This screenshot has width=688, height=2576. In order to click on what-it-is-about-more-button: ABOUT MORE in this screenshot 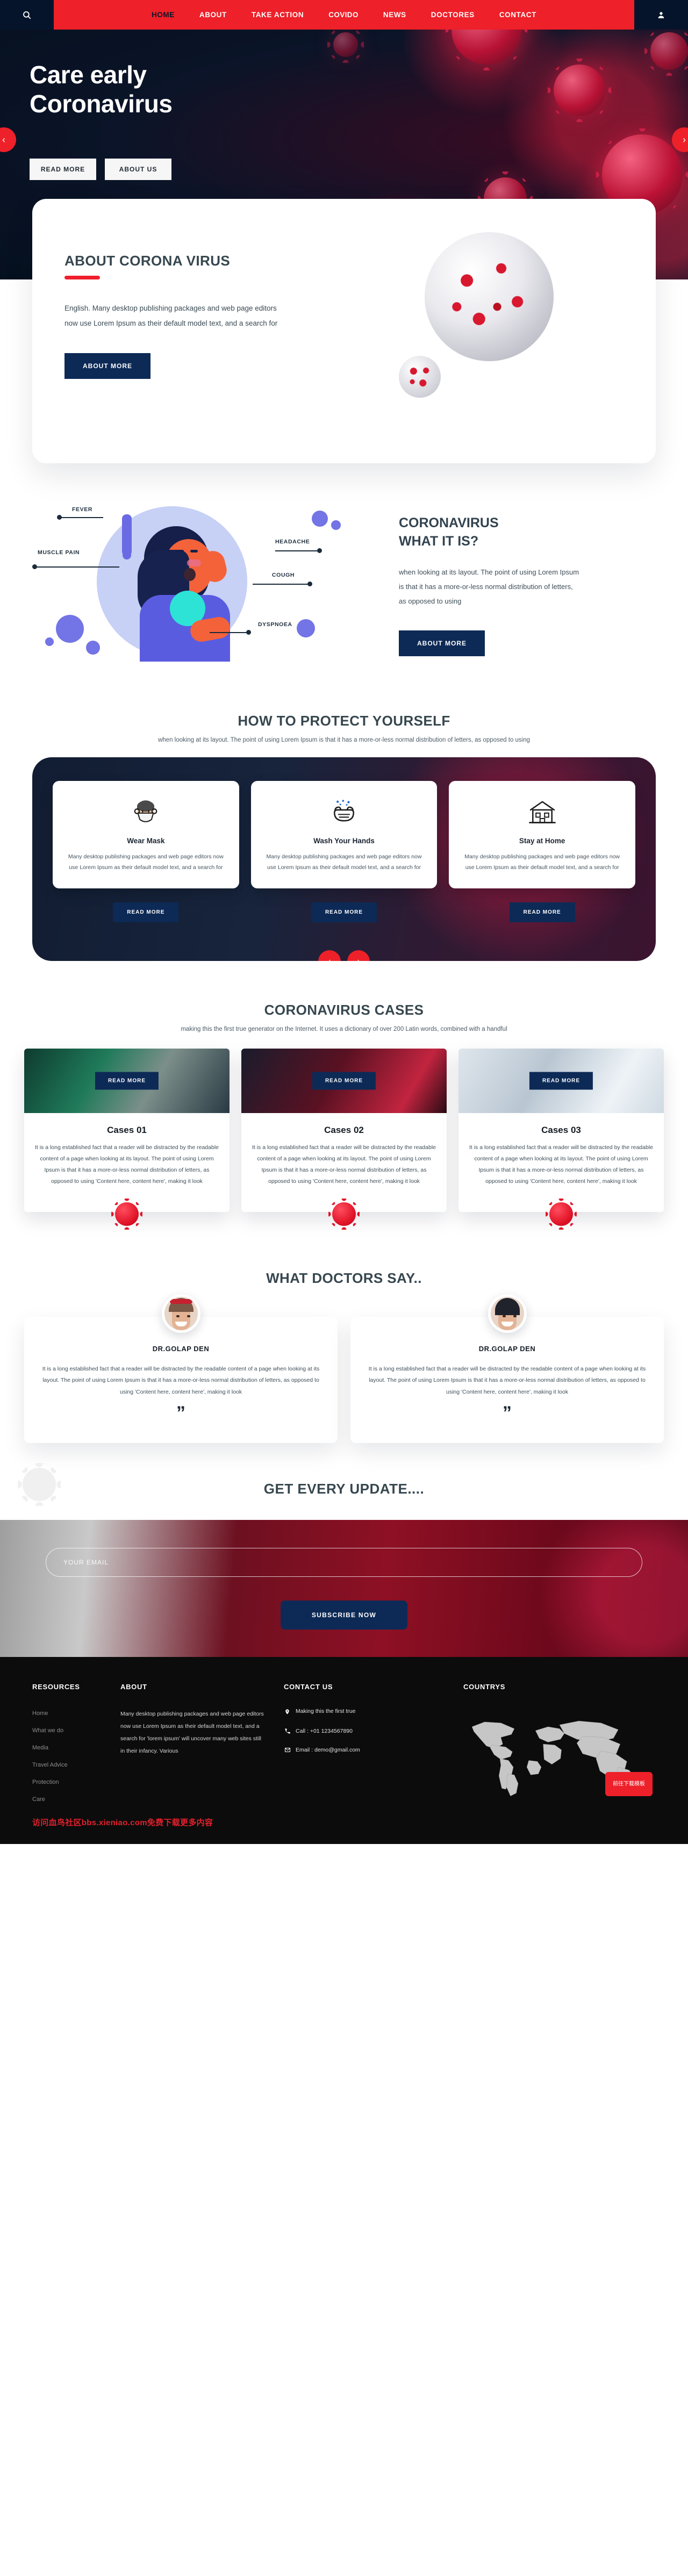, I will do `click(442, 643)`.